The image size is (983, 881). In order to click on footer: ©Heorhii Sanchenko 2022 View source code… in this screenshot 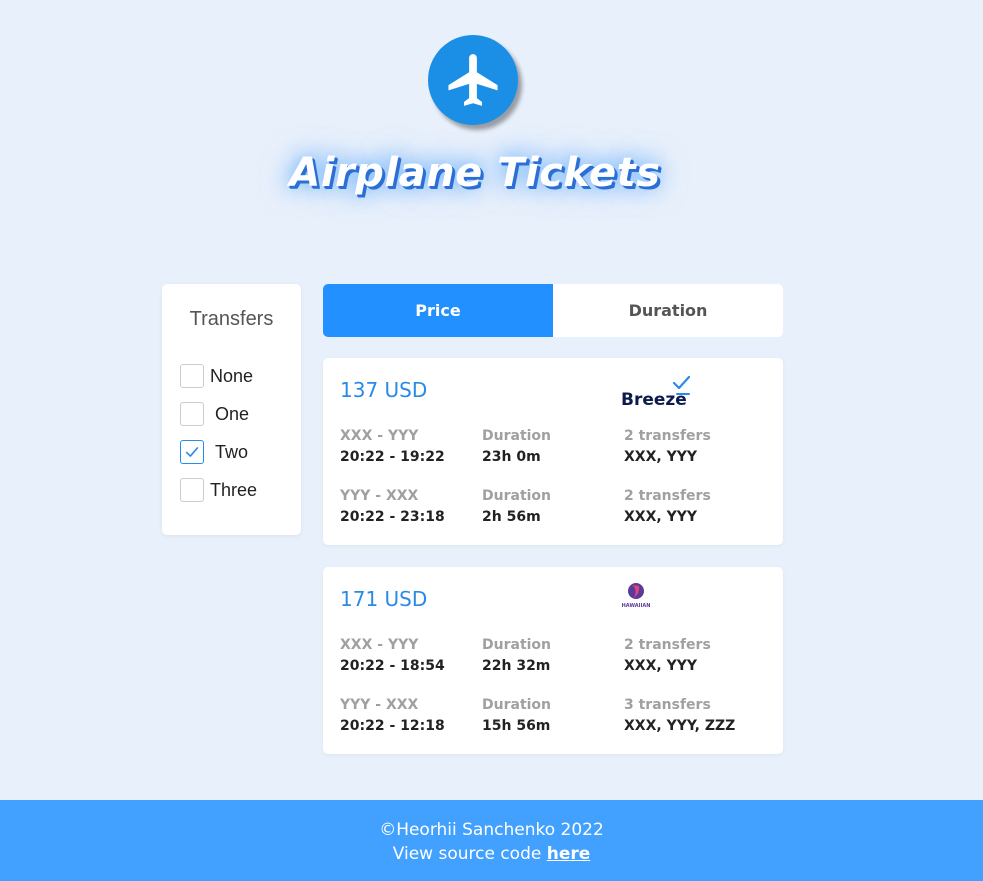, I will do `click(491, 840)`.